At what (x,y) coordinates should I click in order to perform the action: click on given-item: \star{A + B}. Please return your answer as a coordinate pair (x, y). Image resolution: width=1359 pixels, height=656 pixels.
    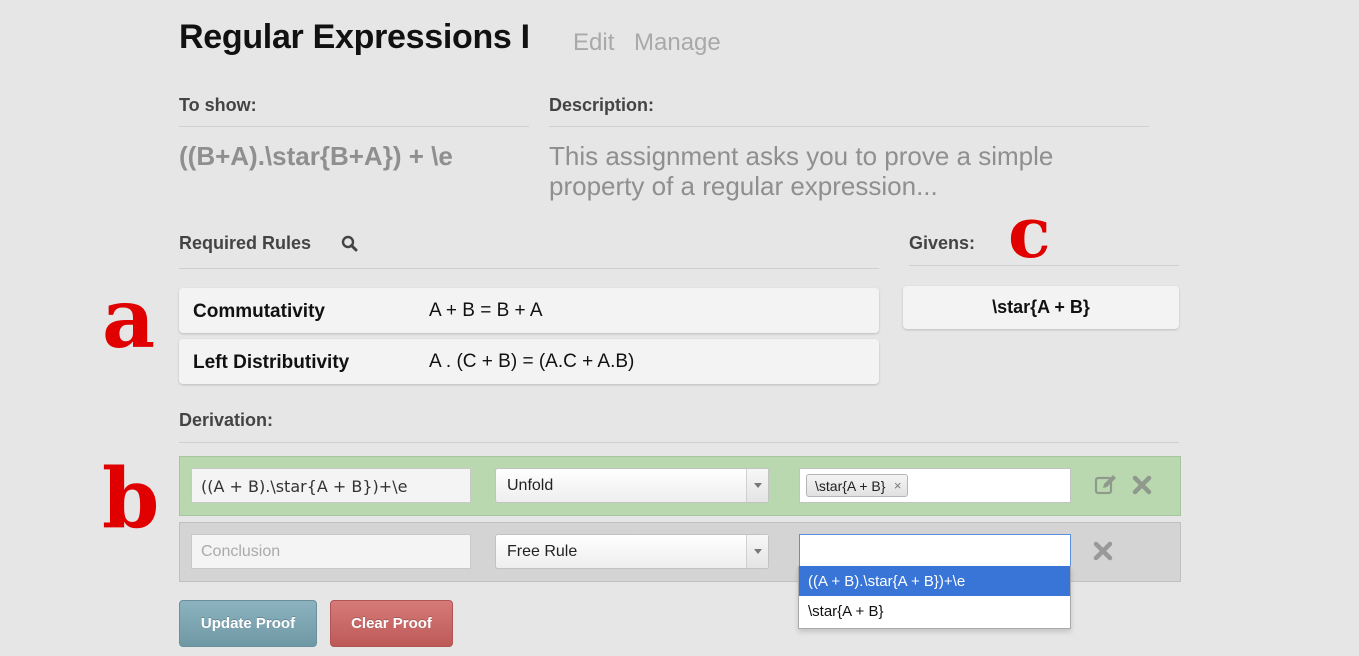
    Looking at the image, I should click on (1041, 307).